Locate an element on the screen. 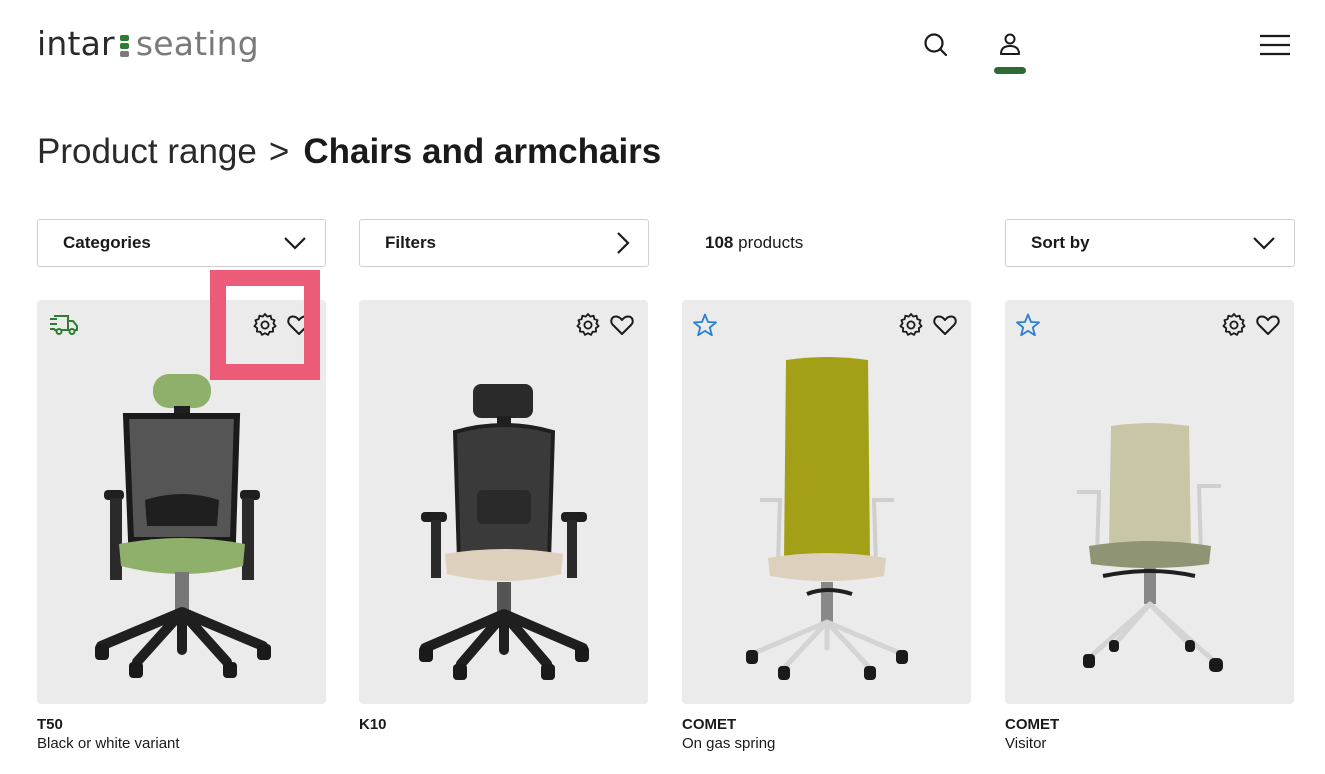 This screenshot has width=1325, height=774. menu-button is located at coordinates (1275, 45).